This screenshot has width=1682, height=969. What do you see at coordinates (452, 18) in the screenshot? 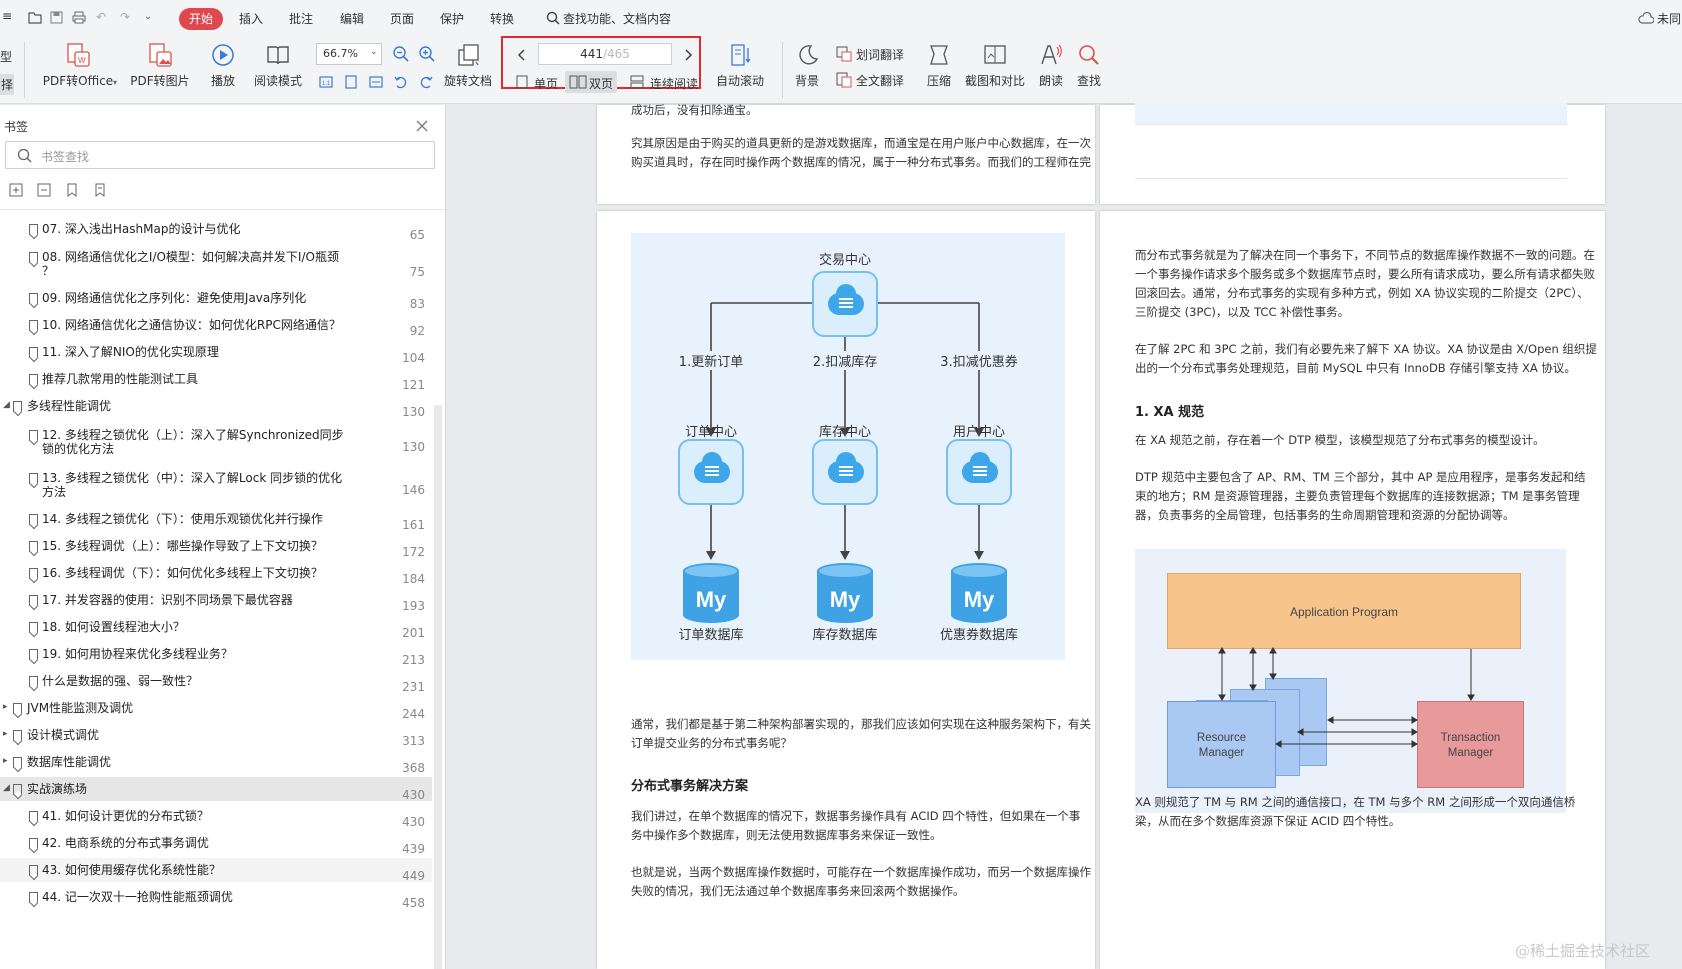
I see `tab-protect: 保护` at bounding box center [452, 18].